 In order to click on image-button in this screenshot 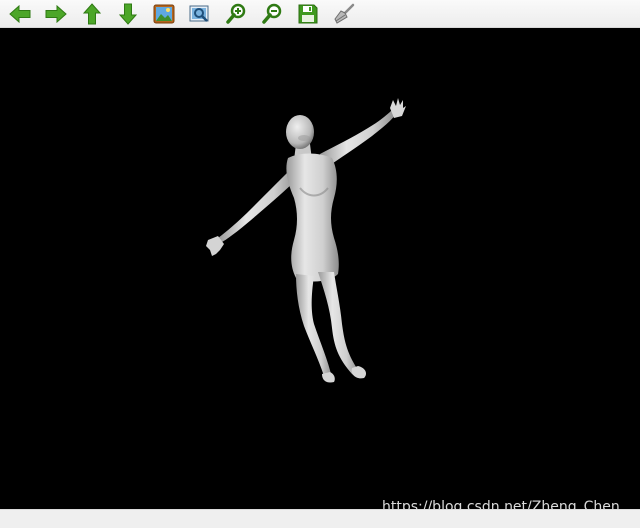, I will do `click(164, 14)`.